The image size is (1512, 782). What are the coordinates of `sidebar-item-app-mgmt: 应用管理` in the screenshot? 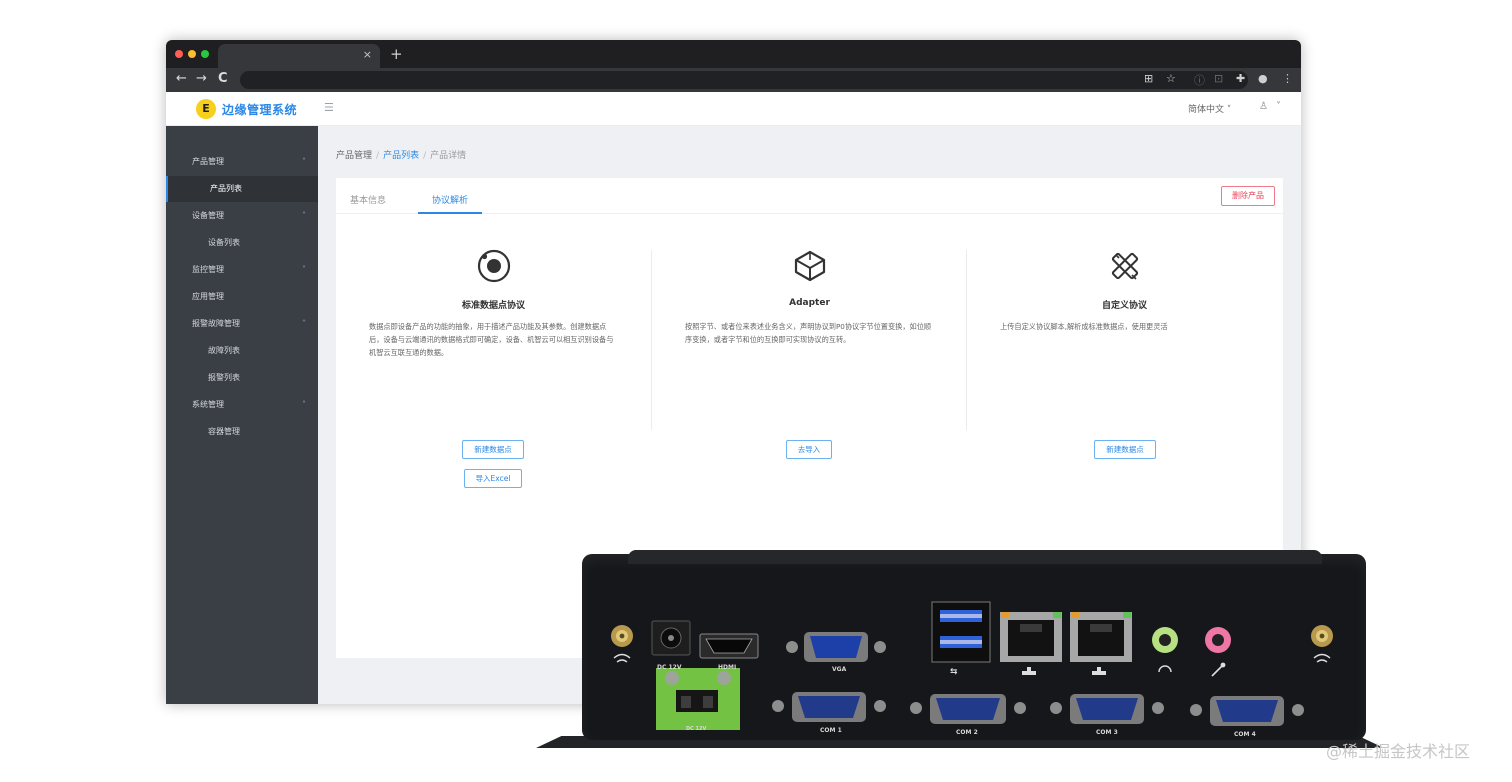 It's located at (242, 297).